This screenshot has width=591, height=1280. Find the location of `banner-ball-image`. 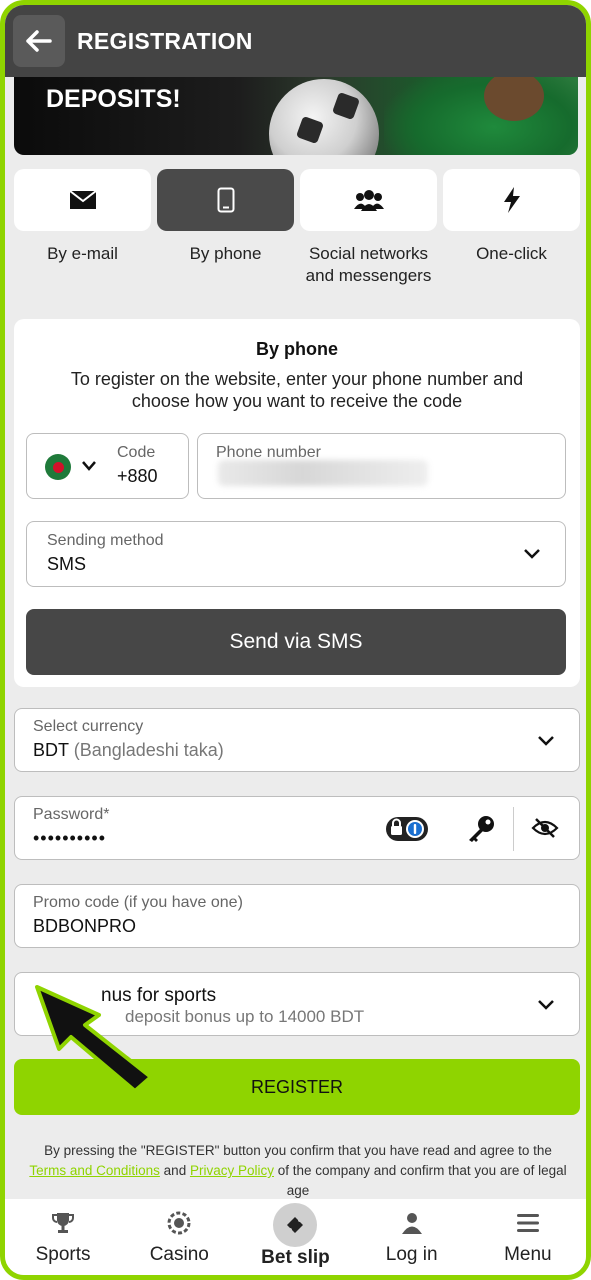

banner-ball-image is located at coordinates (324, 117).